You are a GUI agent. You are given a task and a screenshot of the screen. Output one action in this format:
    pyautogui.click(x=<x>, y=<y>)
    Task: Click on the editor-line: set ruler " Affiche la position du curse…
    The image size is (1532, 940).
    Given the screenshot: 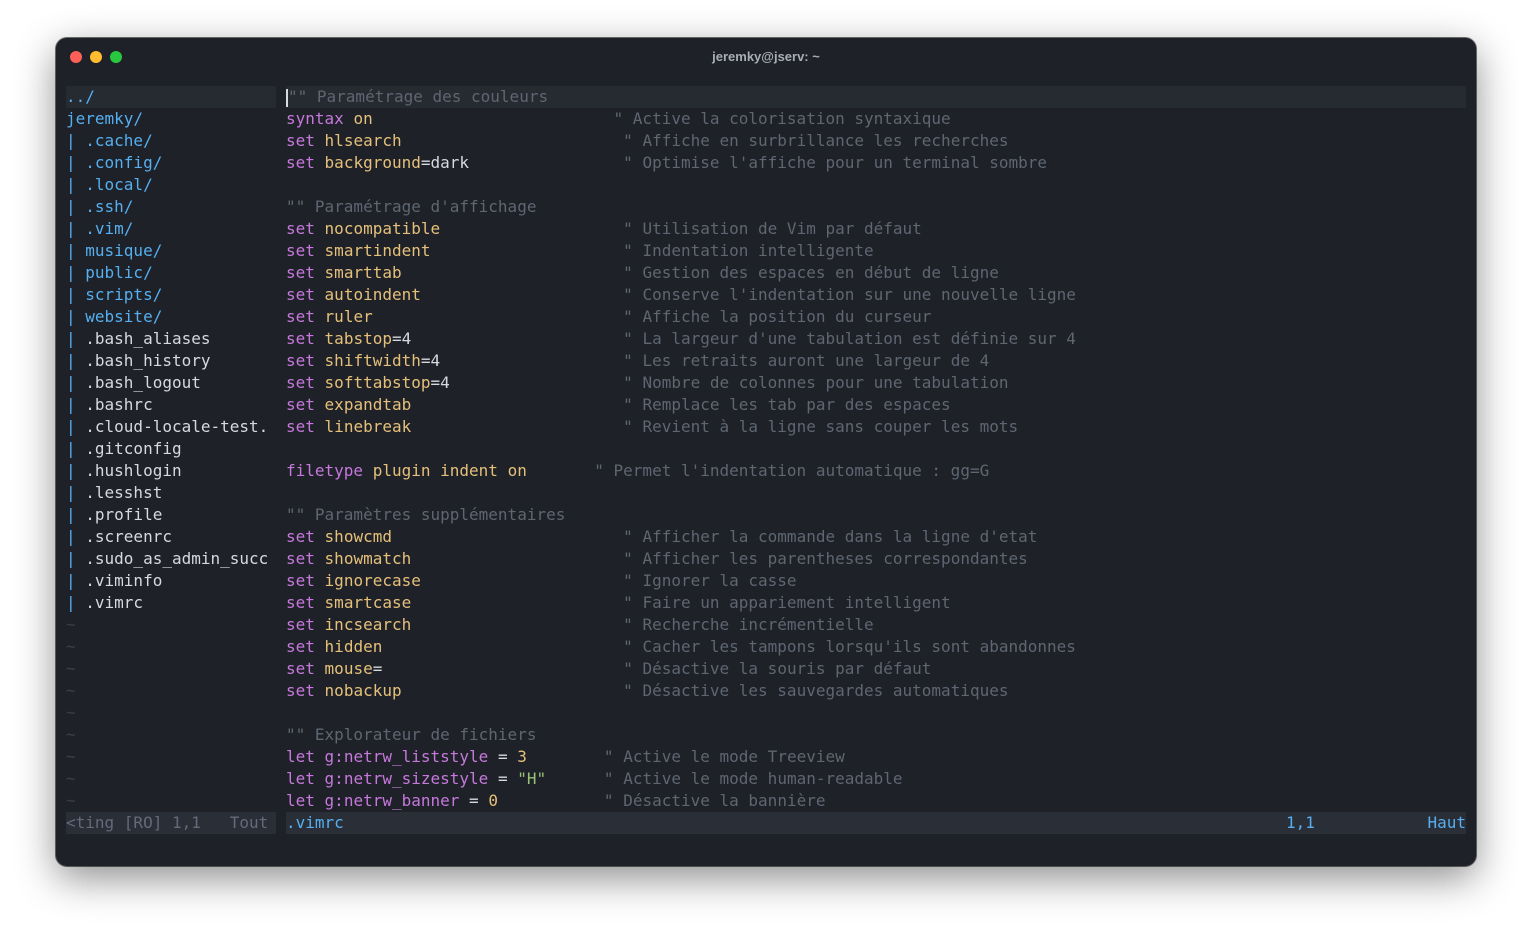 What is the action you would take?
    pyautogui.click(x=876, y=317)
    